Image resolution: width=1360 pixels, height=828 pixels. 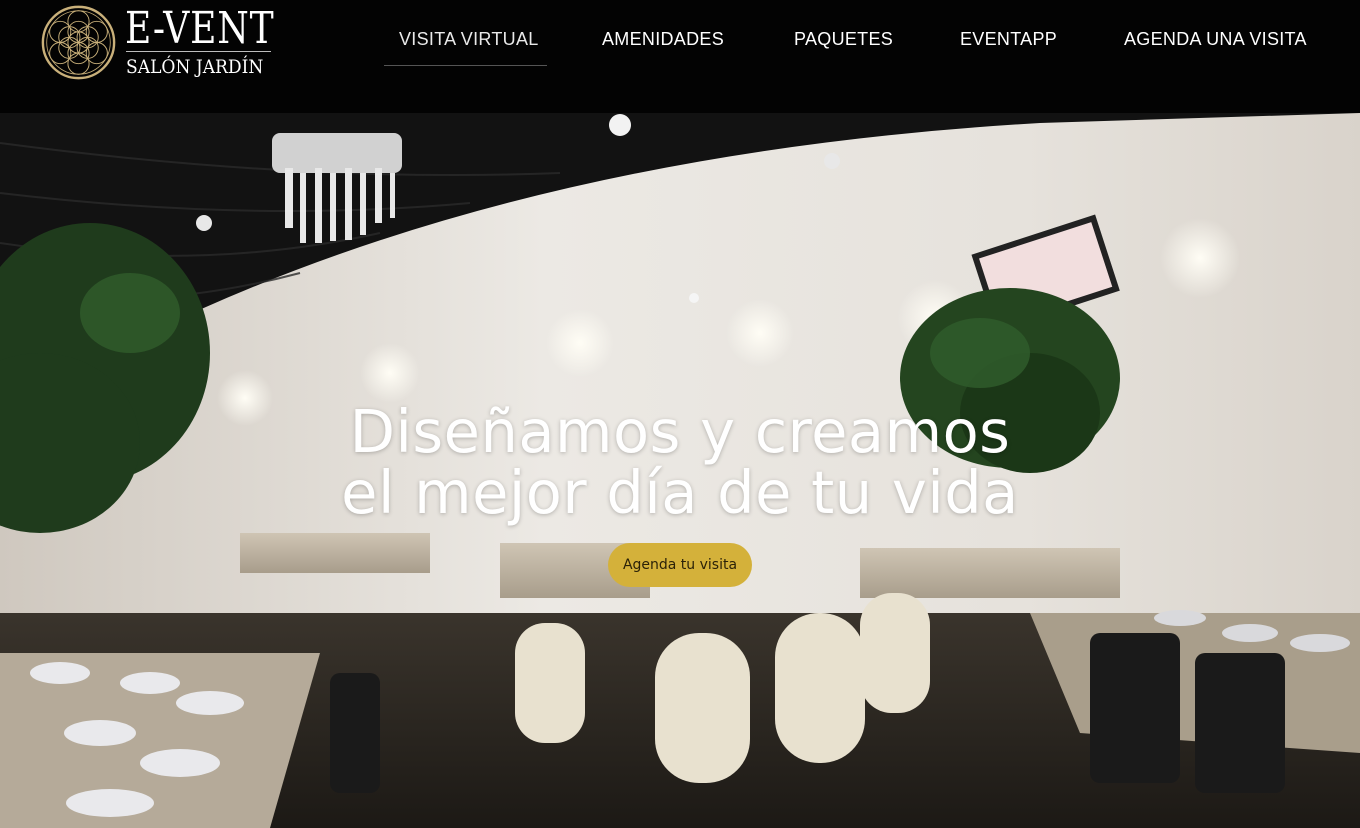 I want to click on nav-item-paquetes: PAQUETES, so click(x=843, y=40).